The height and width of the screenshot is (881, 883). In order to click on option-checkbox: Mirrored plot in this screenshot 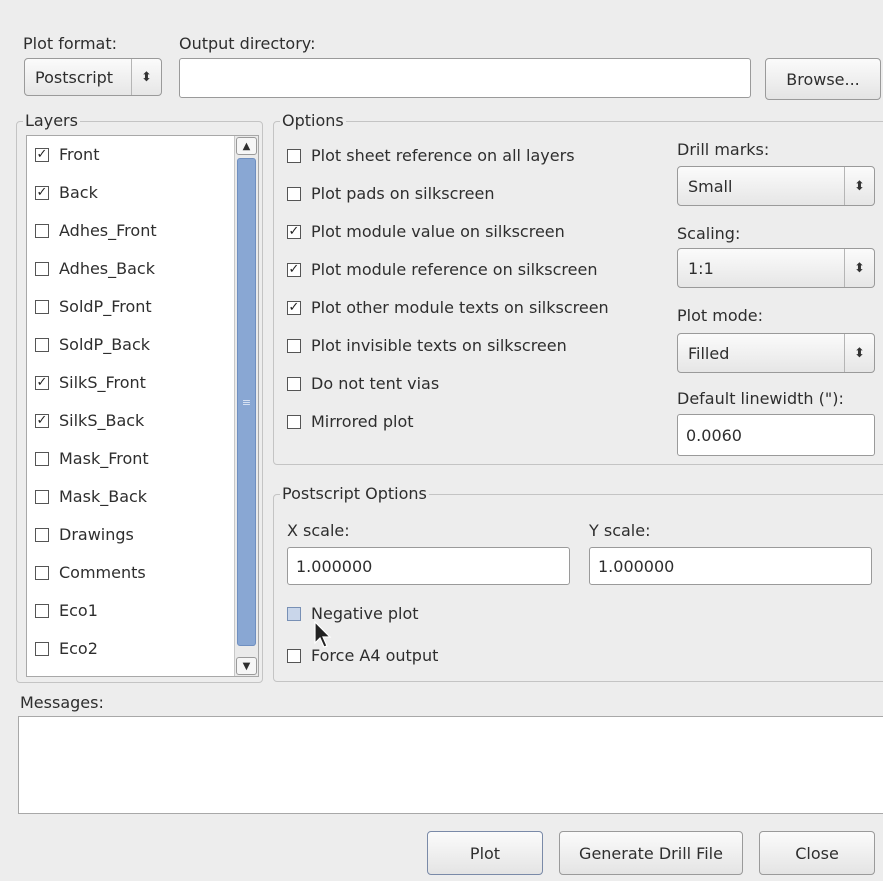, I will do `click(350, 421)`.